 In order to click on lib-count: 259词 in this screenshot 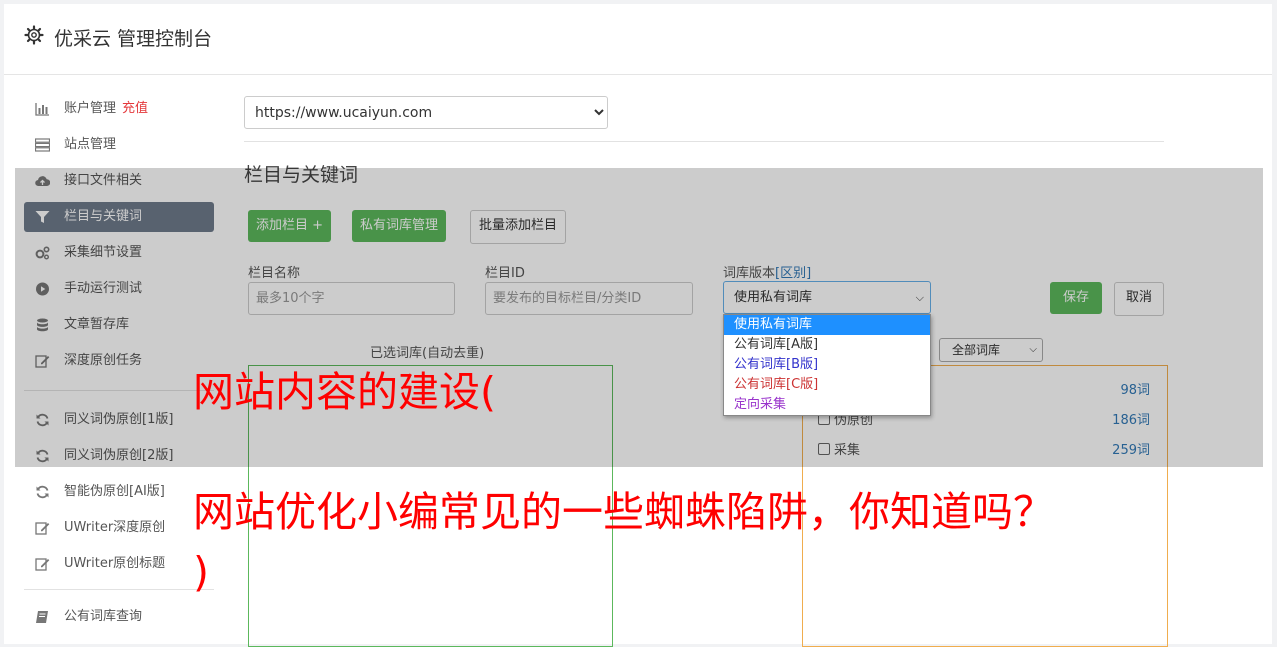, I will do `click(1131, 450)`.